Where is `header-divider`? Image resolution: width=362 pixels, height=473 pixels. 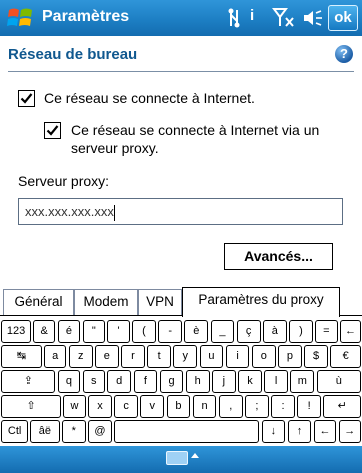 header-divider is located at coordinates (181, 71).